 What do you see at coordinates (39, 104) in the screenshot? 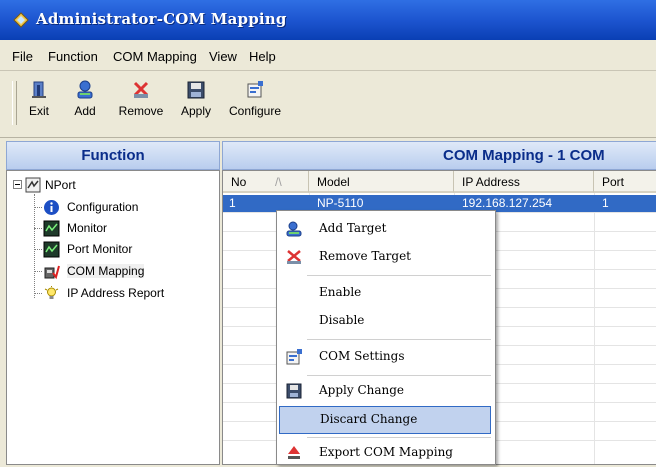
I see `exit-button: Exit` at bounding box center [39, 104].